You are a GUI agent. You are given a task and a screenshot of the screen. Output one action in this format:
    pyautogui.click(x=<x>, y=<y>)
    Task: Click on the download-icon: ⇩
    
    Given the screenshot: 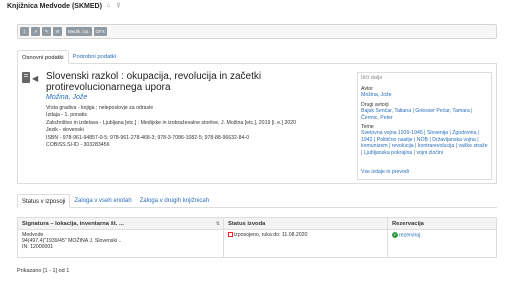 What is the action you would take?
    pyautogui.click(x=24, y=31)
    